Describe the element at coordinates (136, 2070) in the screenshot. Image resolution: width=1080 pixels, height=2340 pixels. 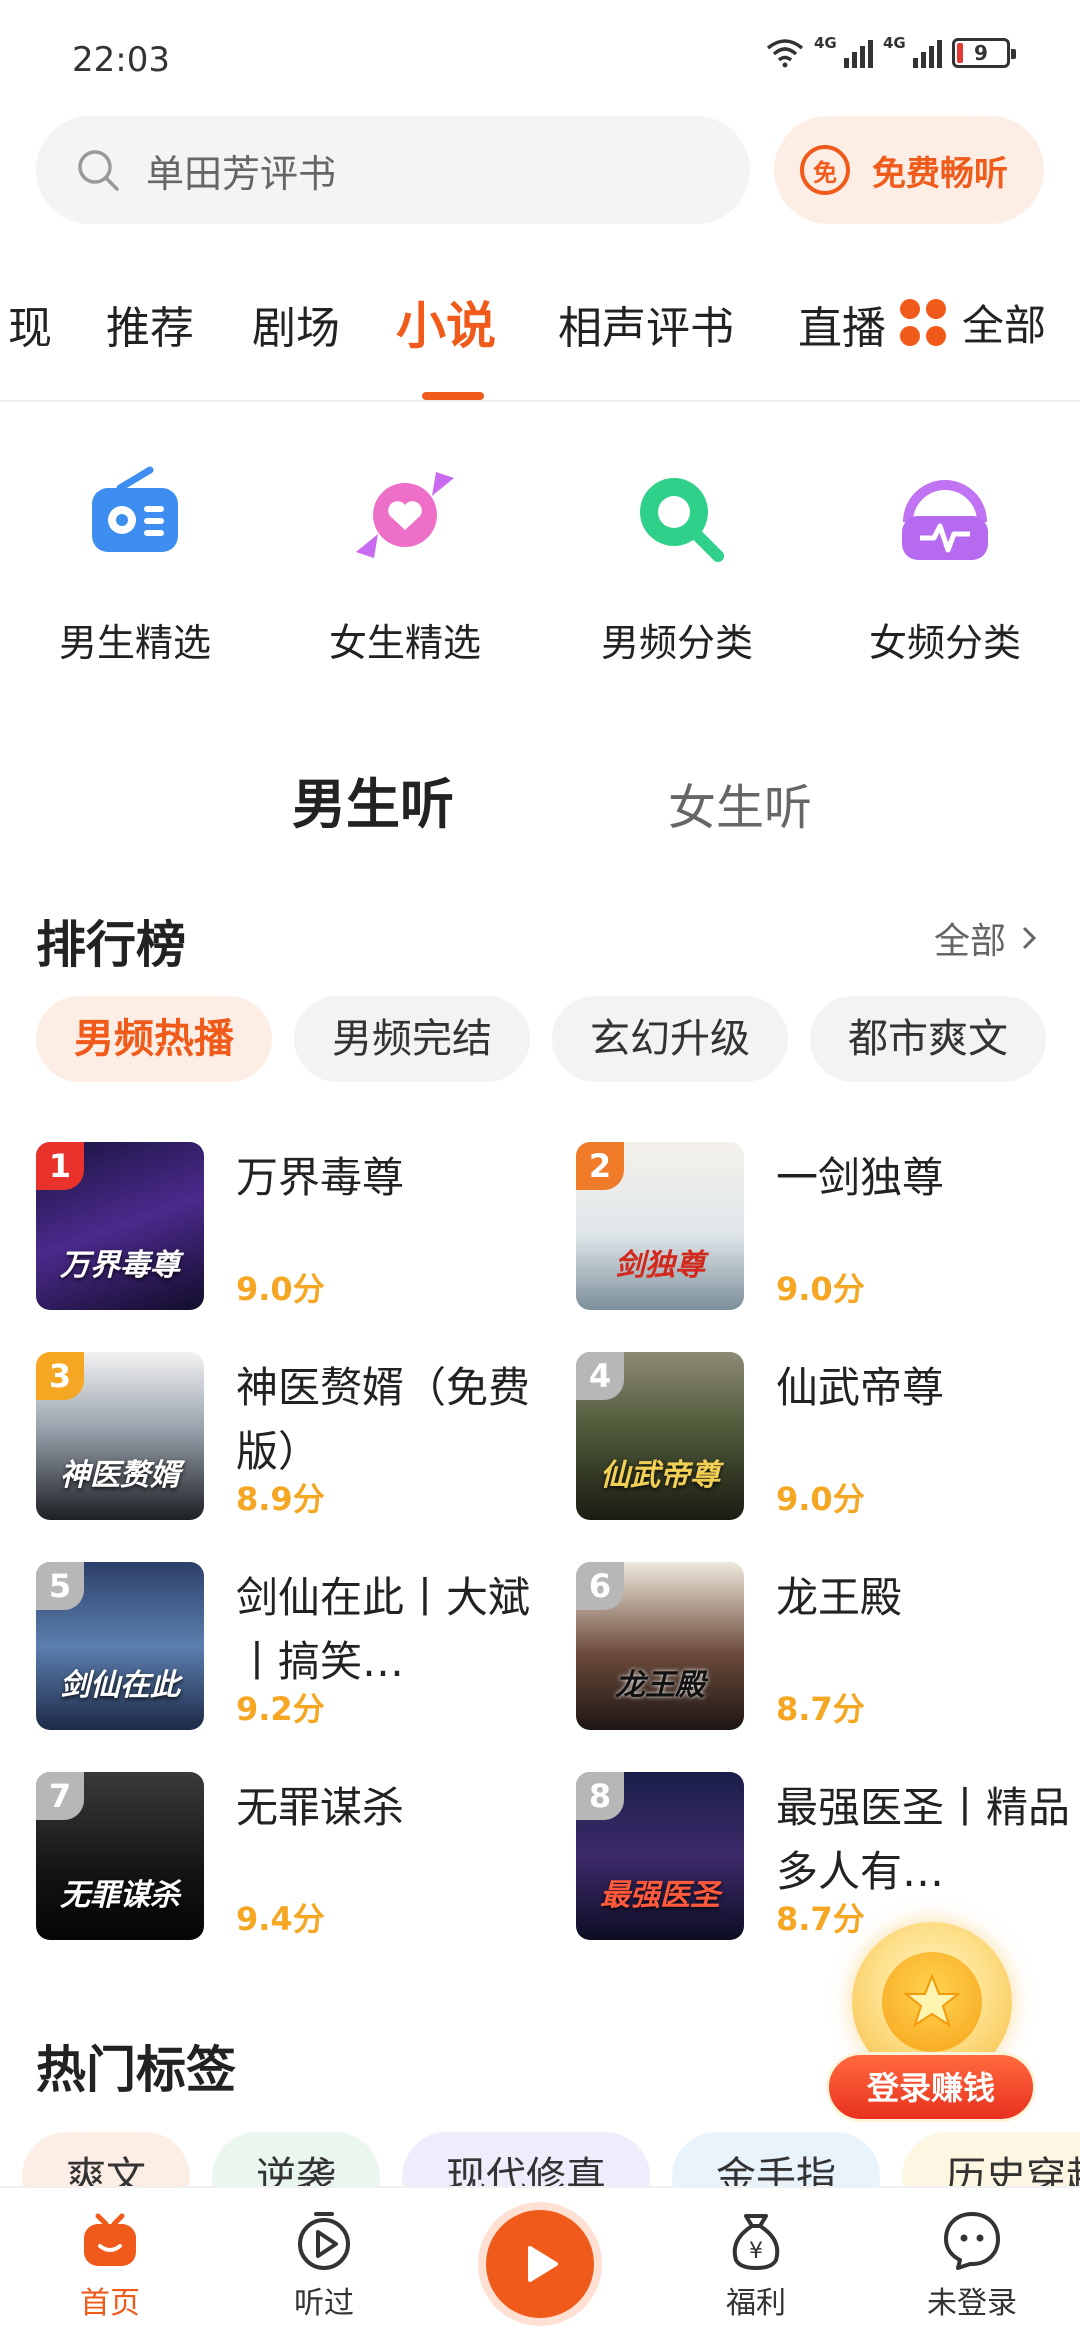
I see `hot-tags-title: 热门标签` at that location.